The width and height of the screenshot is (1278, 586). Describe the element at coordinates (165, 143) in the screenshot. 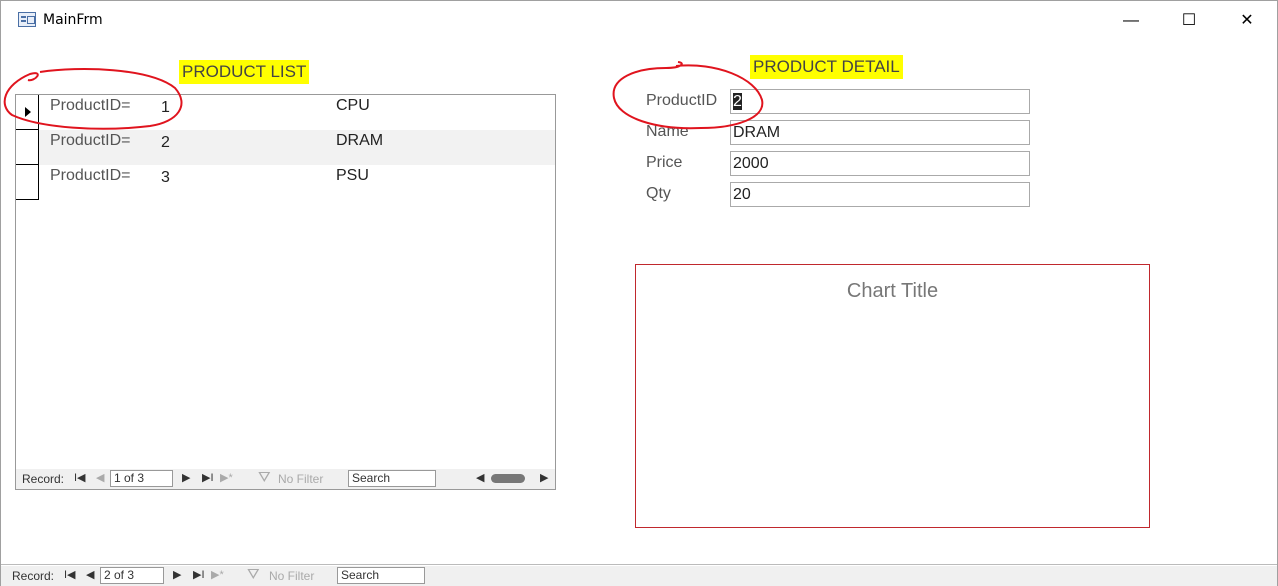

I see `row-id: 2` at that location.